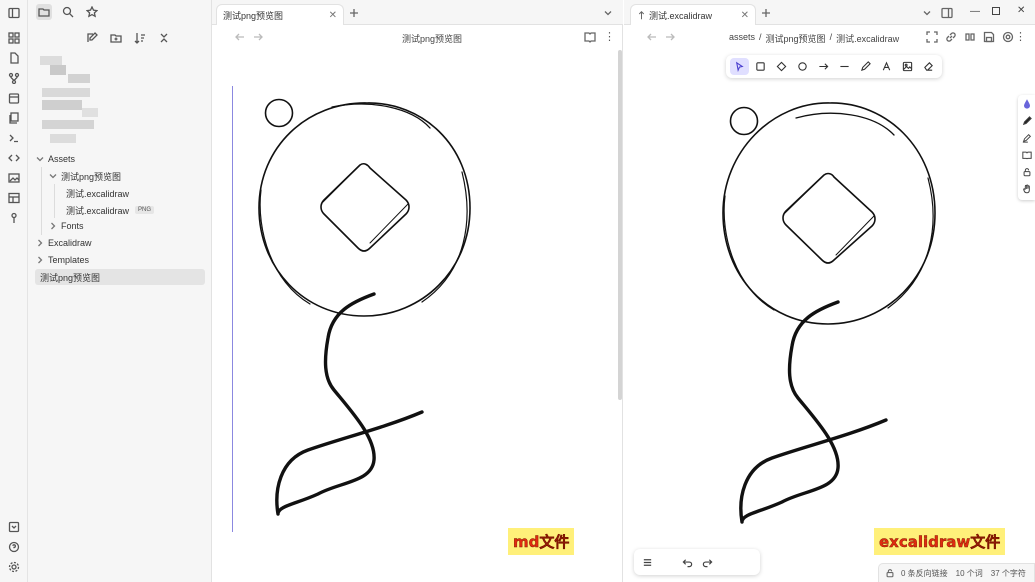 The image size is (1035, 582). What do you see at coordinates (647, 562) in the screenshot?
I see `menu-icon` at bounding box center [647, 562].